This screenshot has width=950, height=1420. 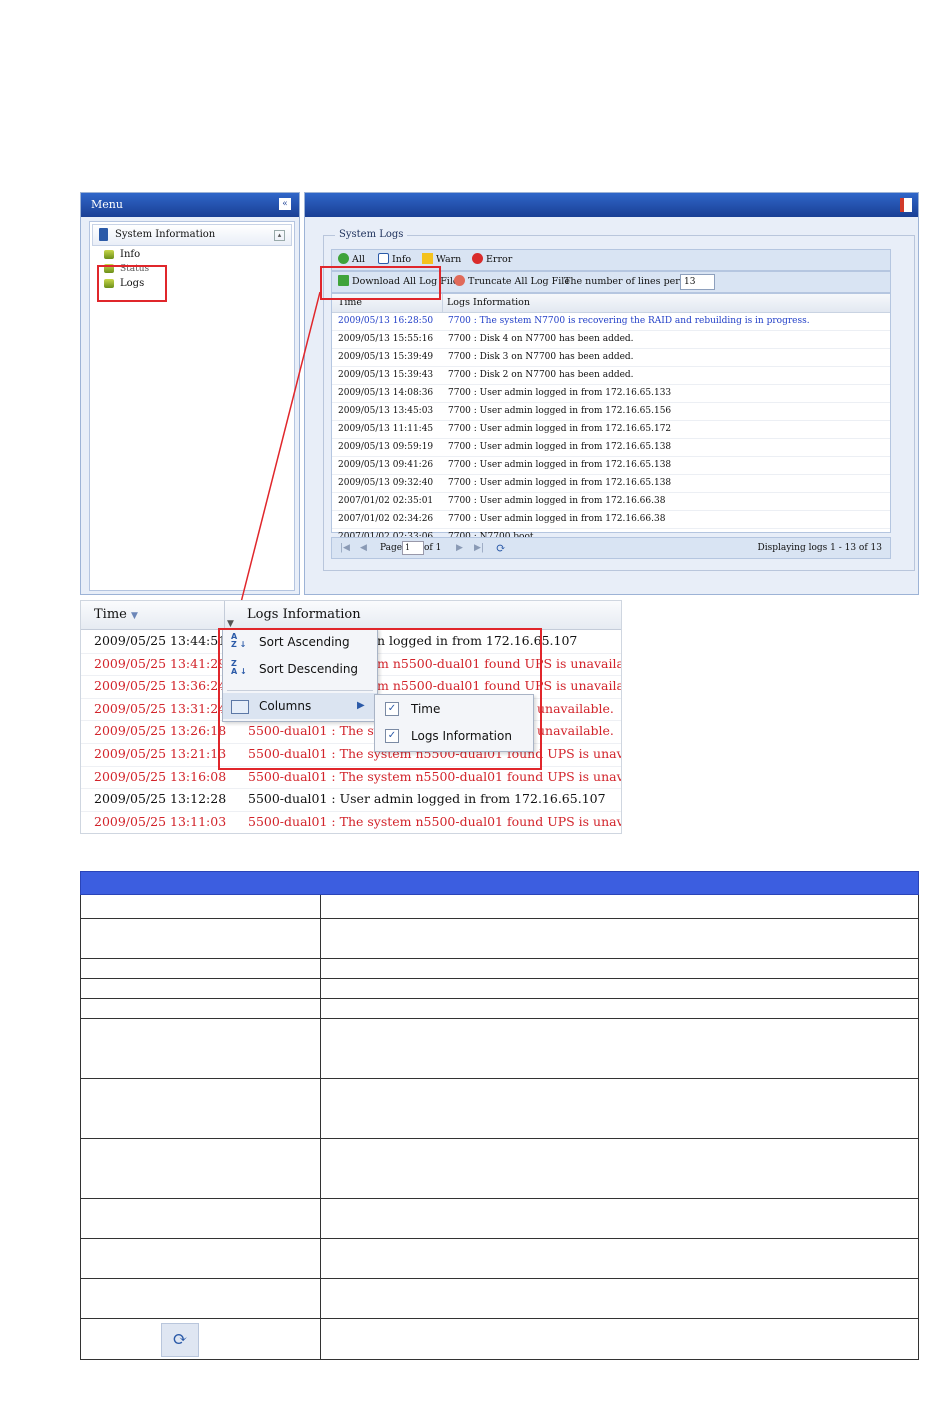 What do you see at coordinates (575, 708) in the screenshot?
I see `zoom-log-info: unavailable.` at bounding box center [575, 708].